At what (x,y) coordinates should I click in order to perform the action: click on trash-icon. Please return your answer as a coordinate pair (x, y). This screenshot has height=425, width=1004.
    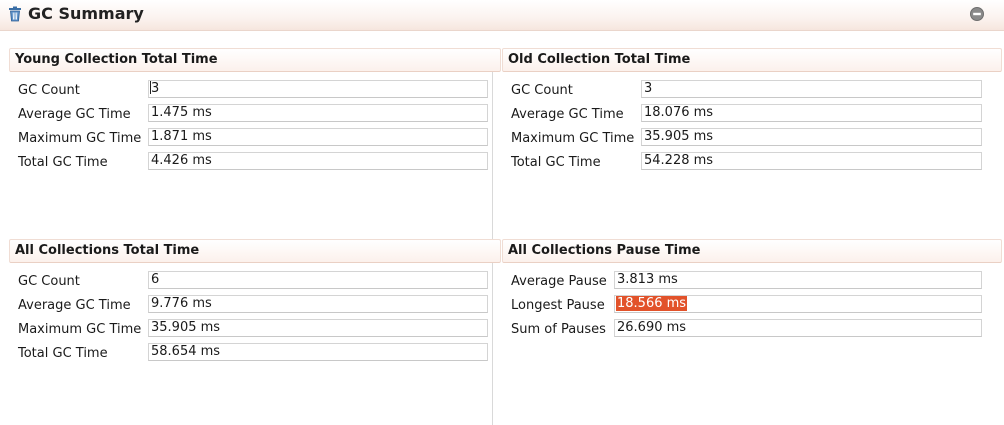
    Looking at the image, I should click on (15, 14).